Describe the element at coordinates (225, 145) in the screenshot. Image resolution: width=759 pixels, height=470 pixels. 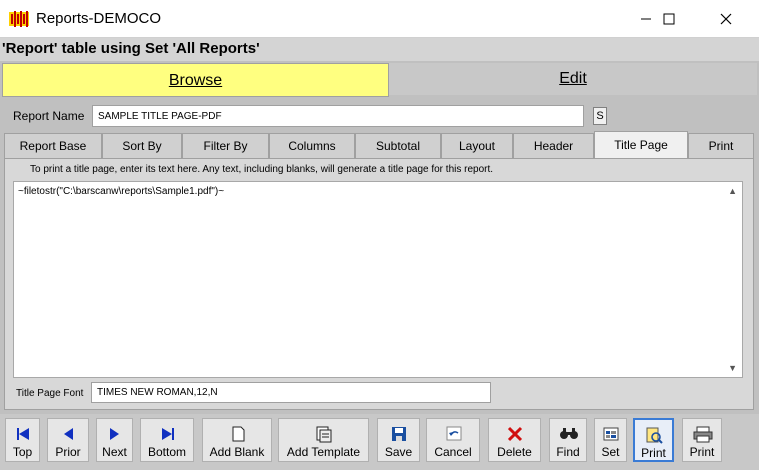
I see `tab-filter-by: Filter By` at that location.